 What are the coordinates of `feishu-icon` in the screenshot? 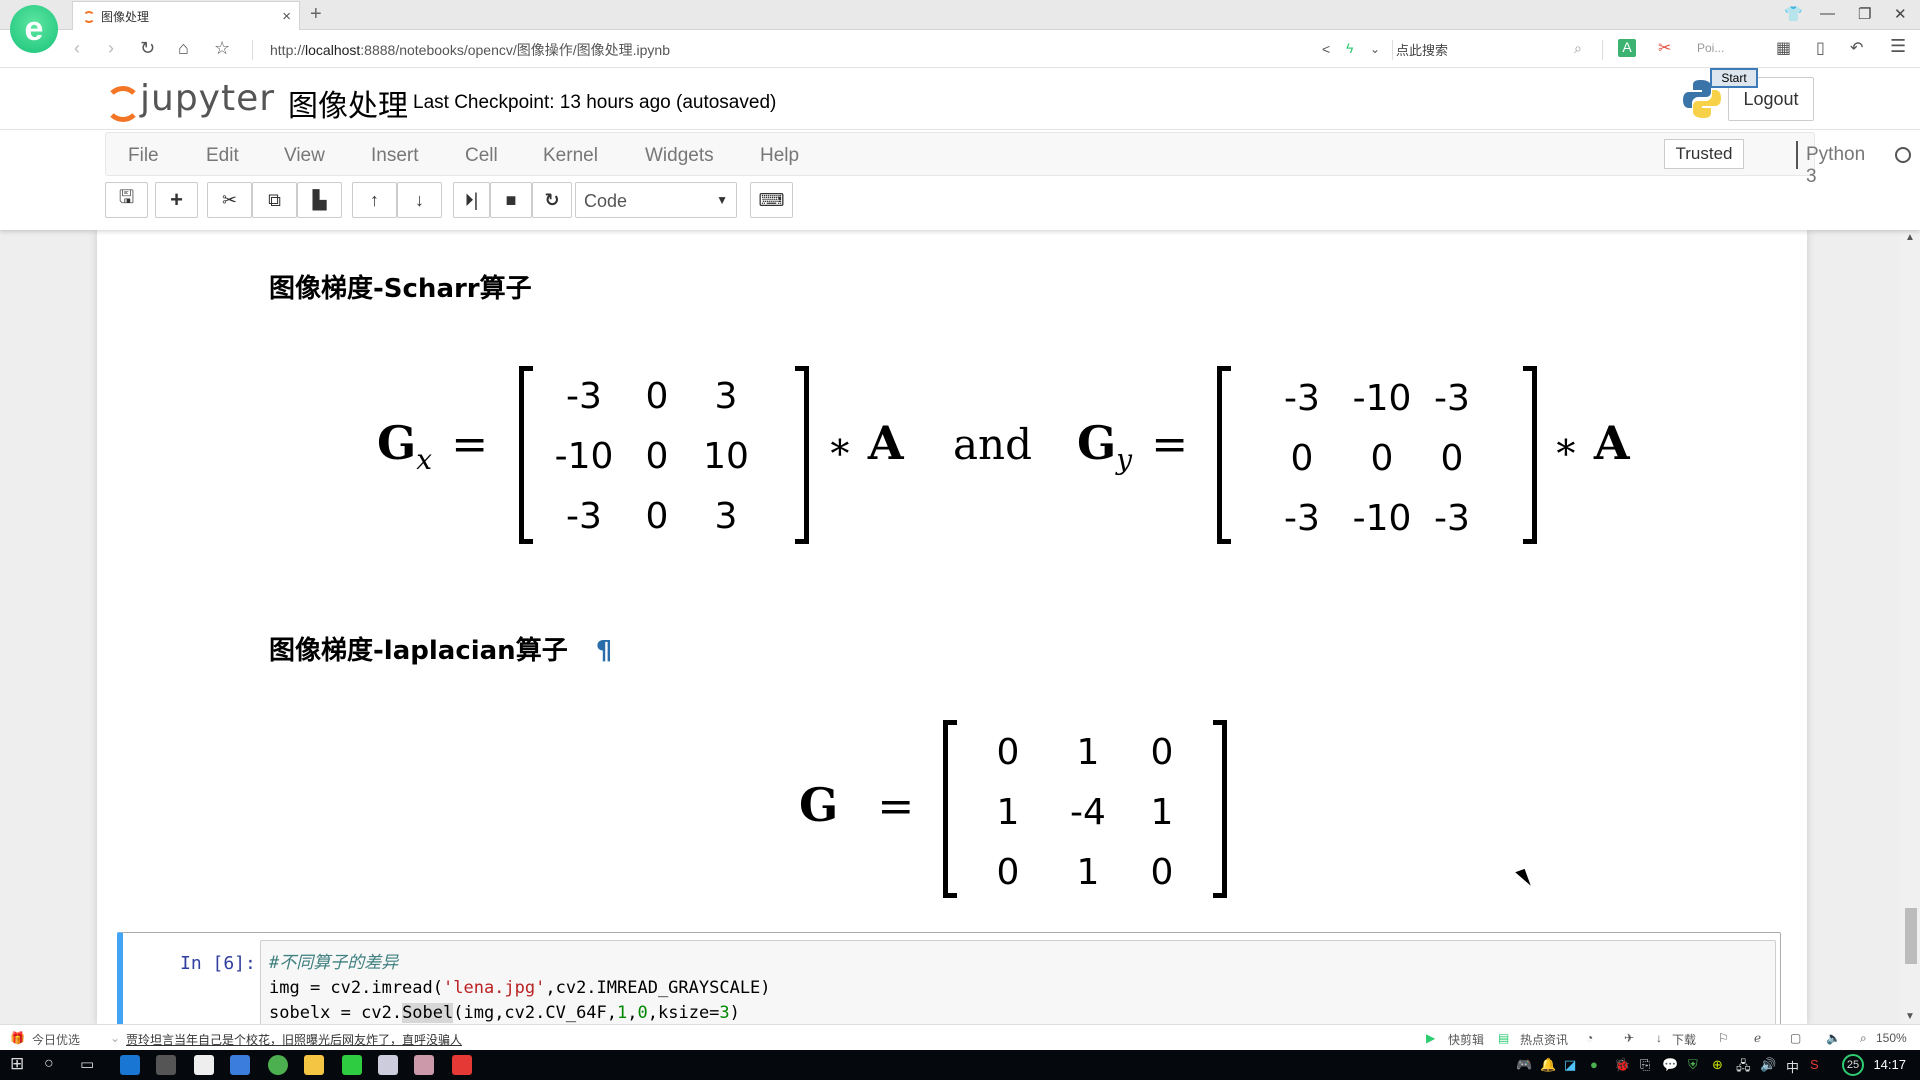 It's located at (240, 1065).